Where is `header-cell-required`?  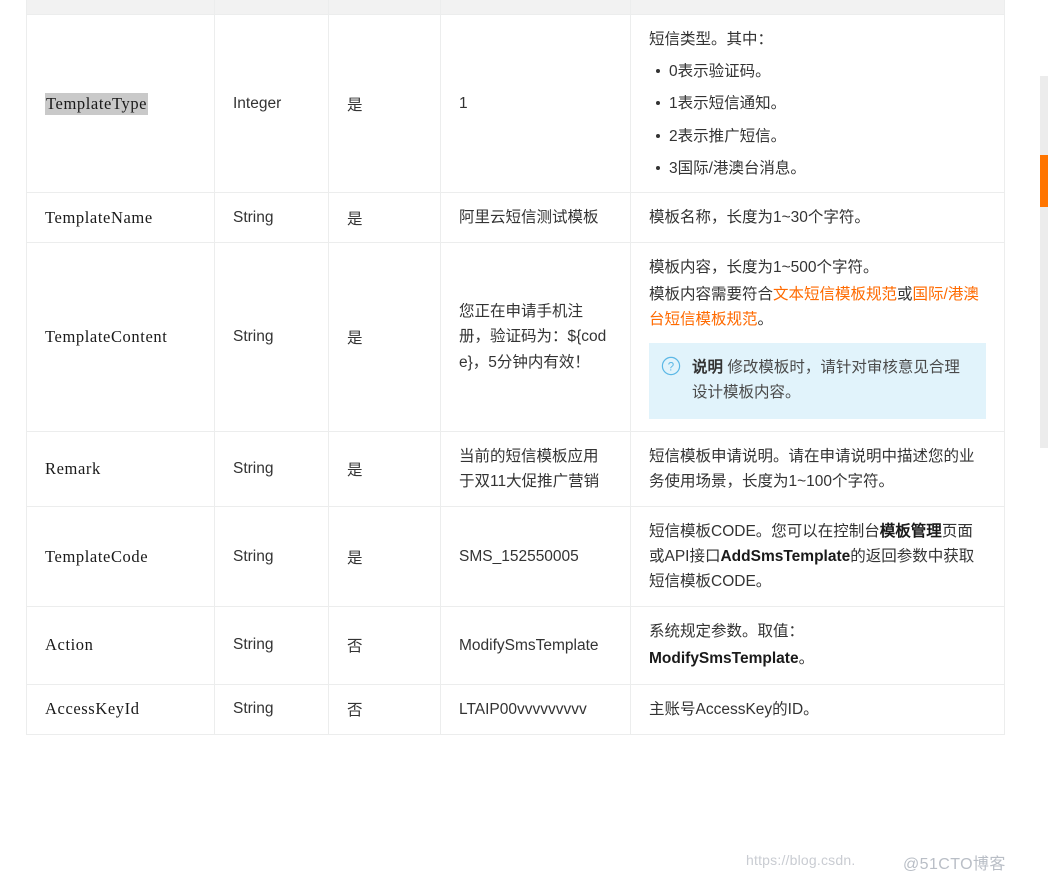 header-cell-required is located at coordinates (384, 7).